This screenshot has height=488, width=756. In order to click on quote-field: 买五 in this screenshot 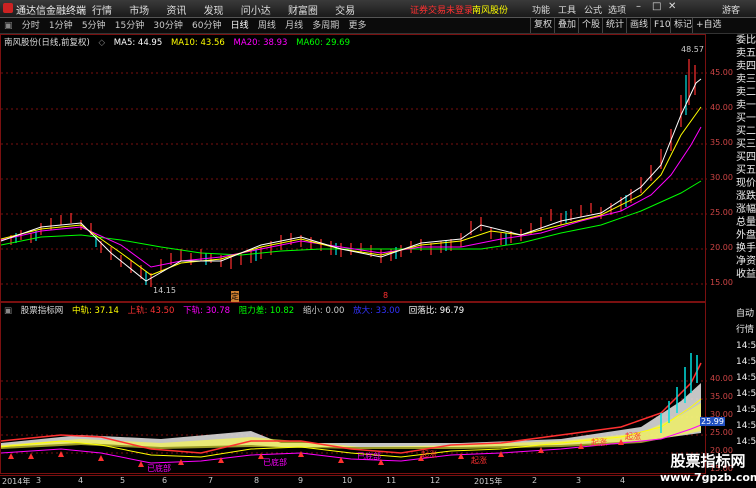, I will do `click(746, 170)`.